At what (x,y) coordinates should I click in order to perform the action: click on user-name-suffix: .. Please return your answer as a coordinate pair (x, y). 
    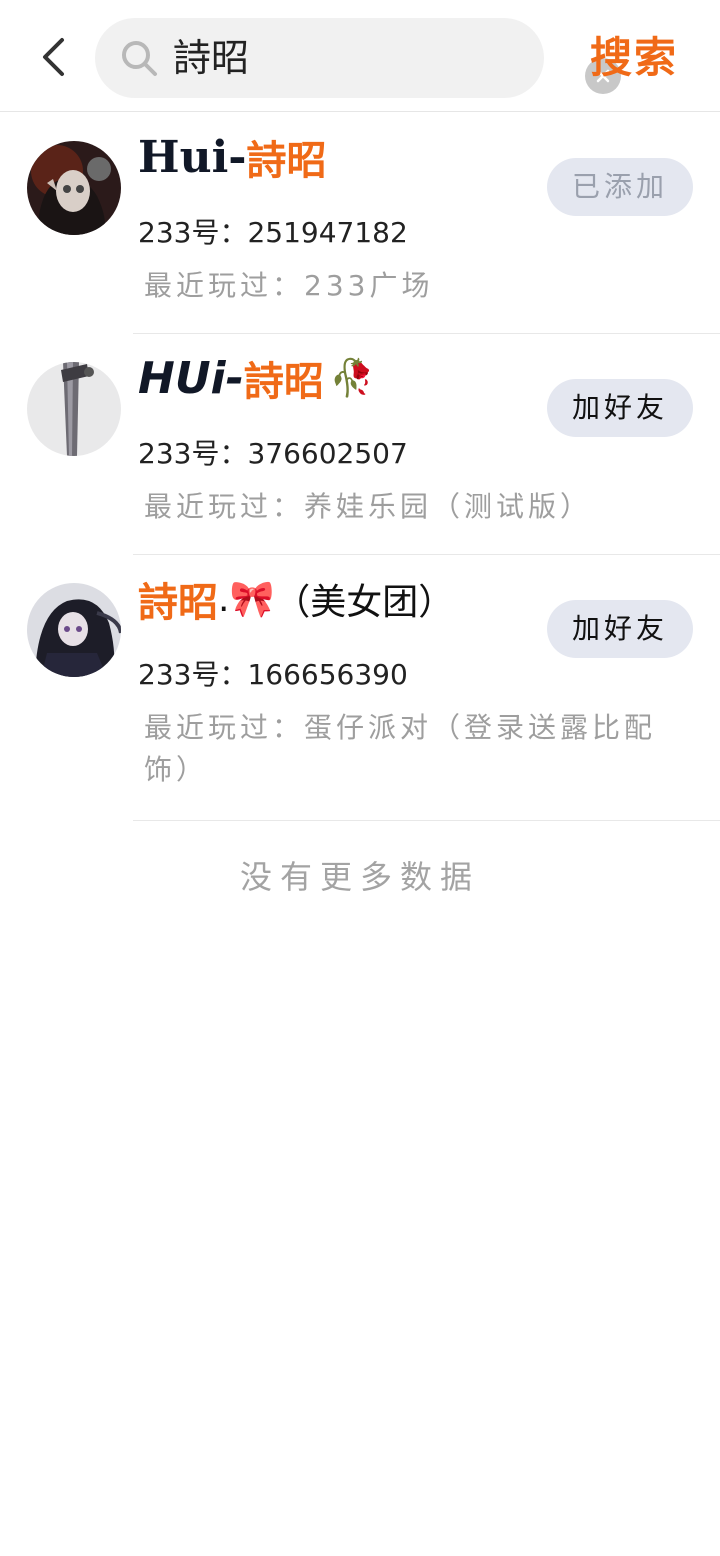
    Looking at the image, I should click on (224, 599).